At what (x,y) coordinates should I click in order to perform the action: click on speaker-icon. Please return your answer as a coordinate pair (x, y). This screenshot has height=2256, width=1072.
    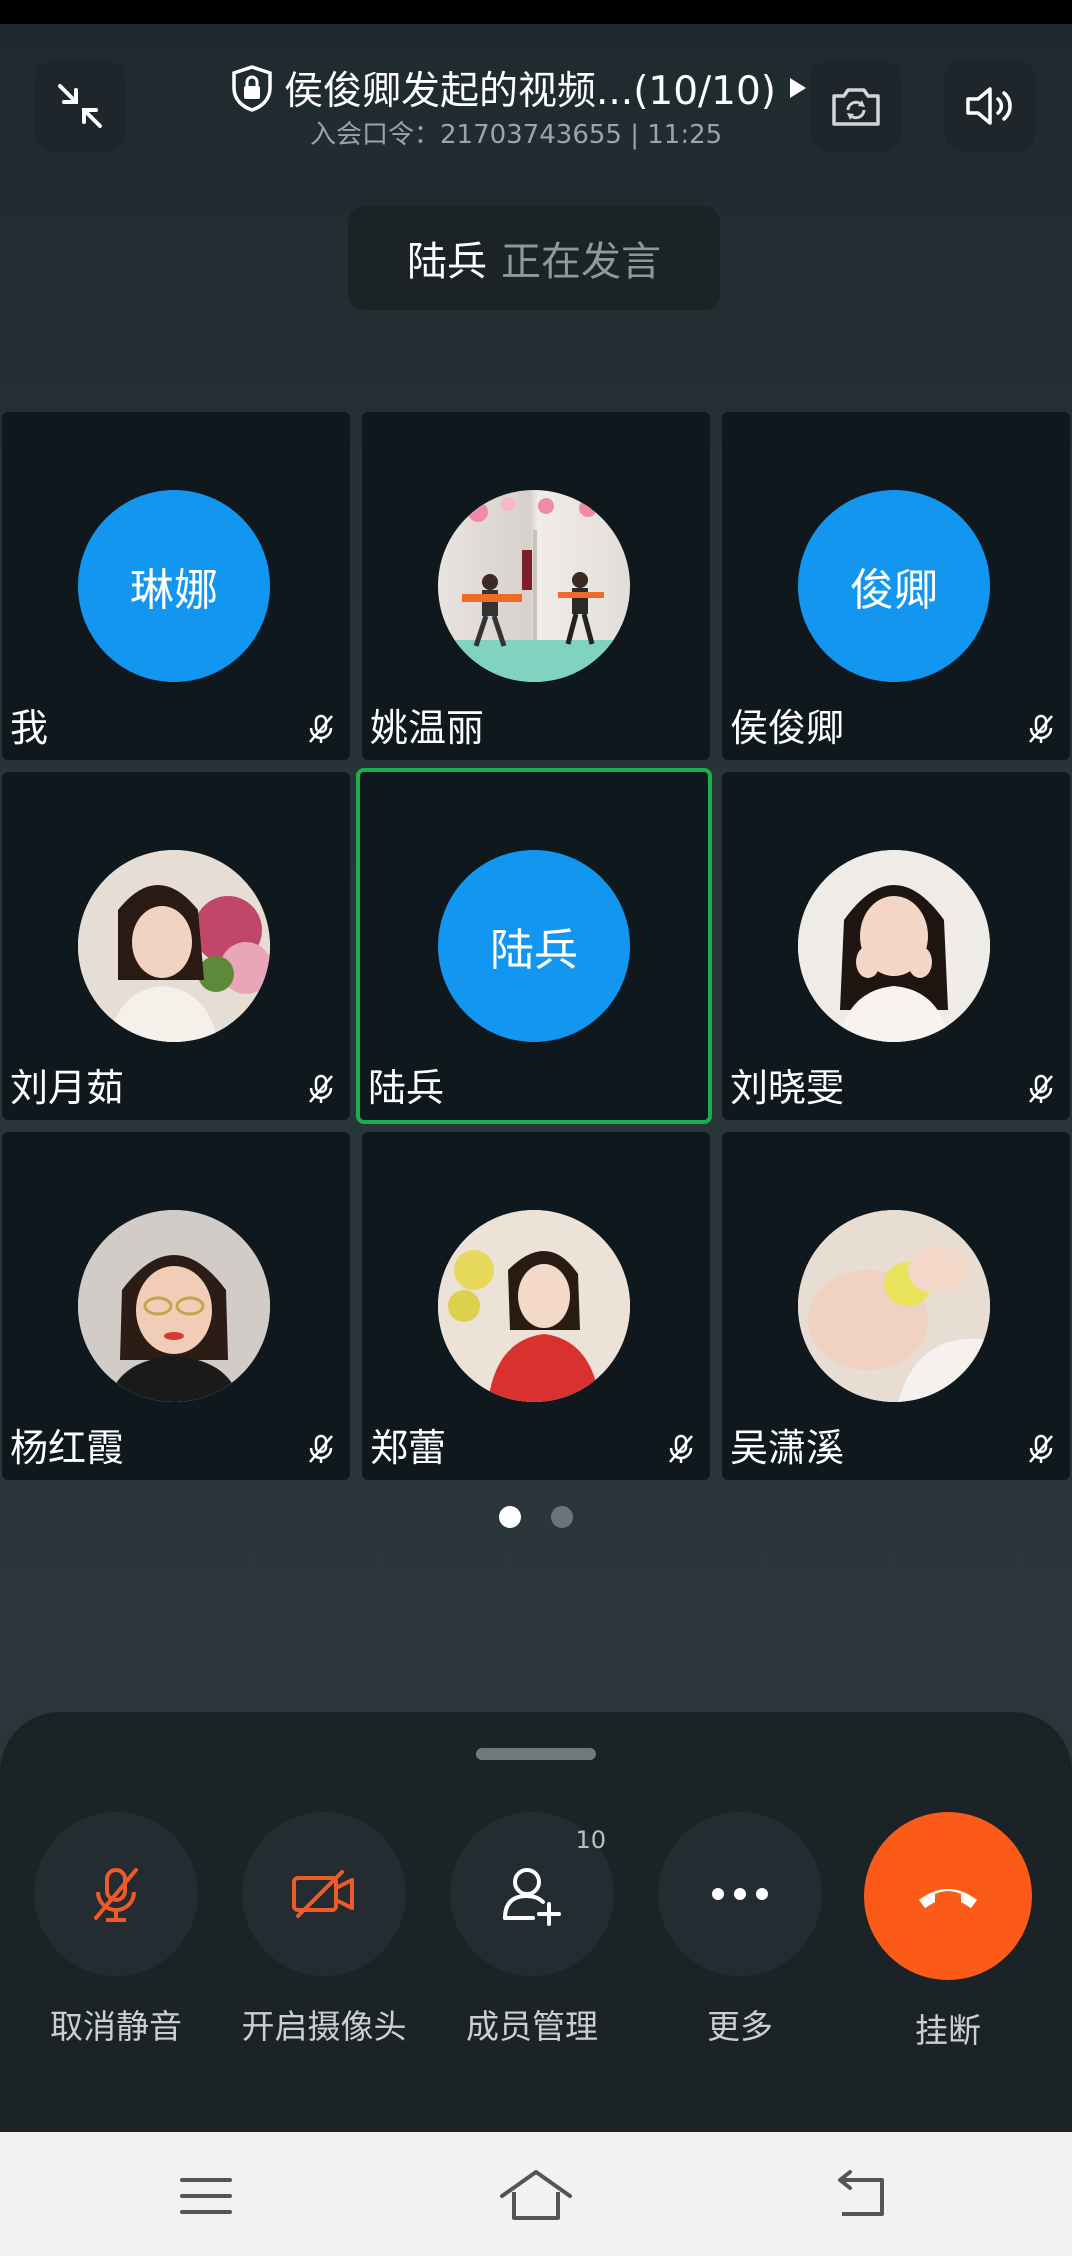
    Looking at the image, I should click on (989, 106).